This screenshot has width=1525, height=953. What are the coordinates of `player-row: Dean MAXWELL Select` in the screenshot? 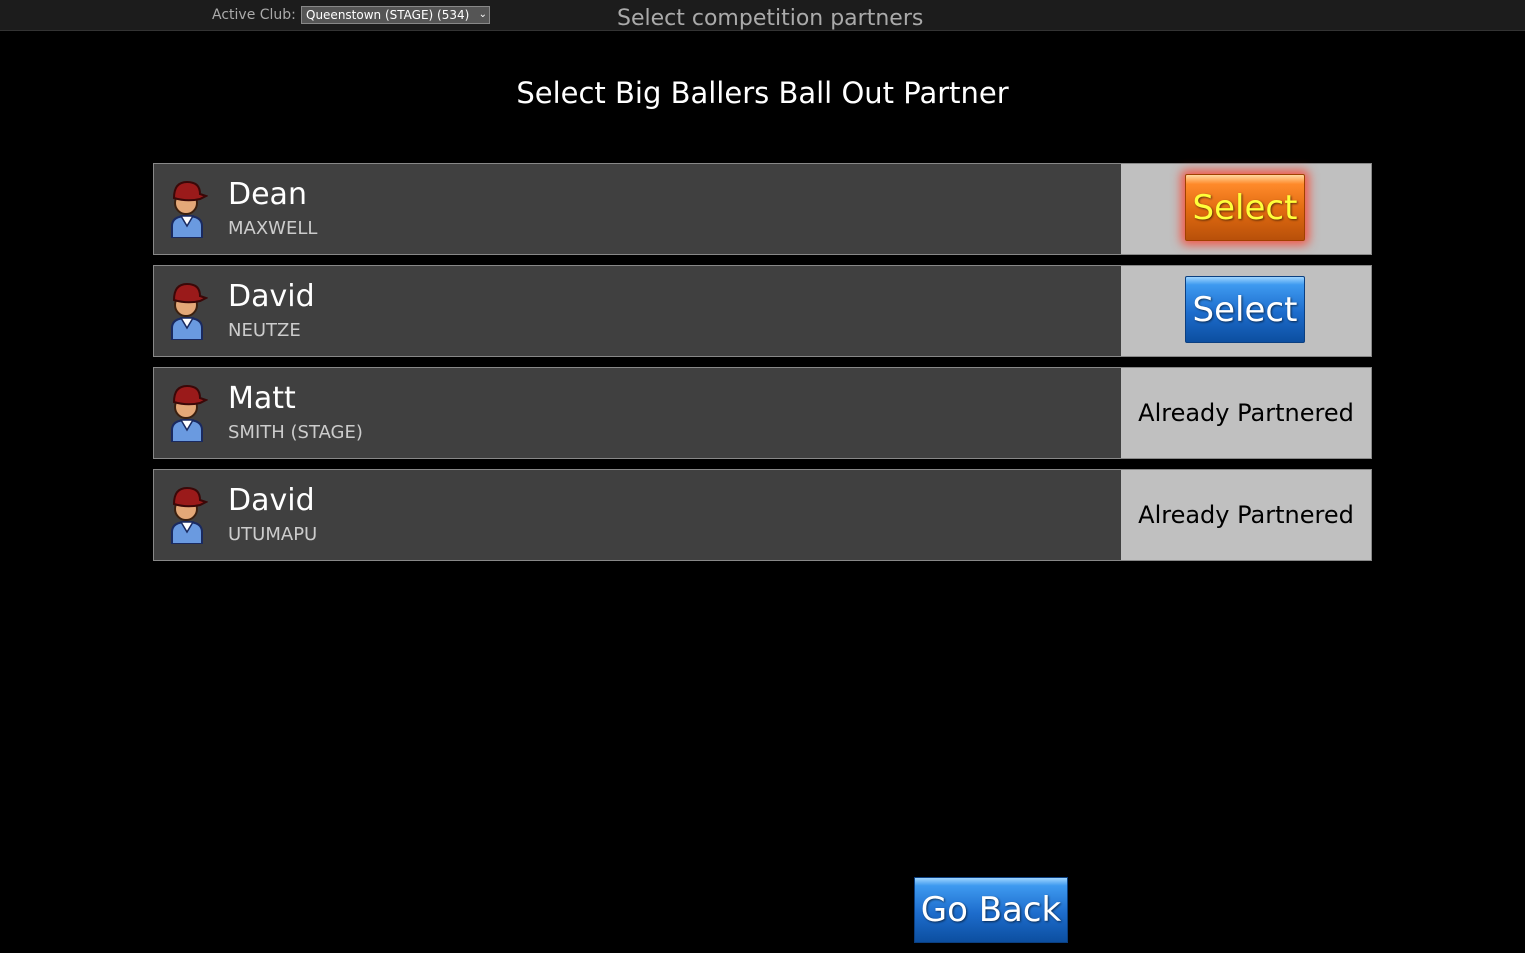 It's located at (762, 209).